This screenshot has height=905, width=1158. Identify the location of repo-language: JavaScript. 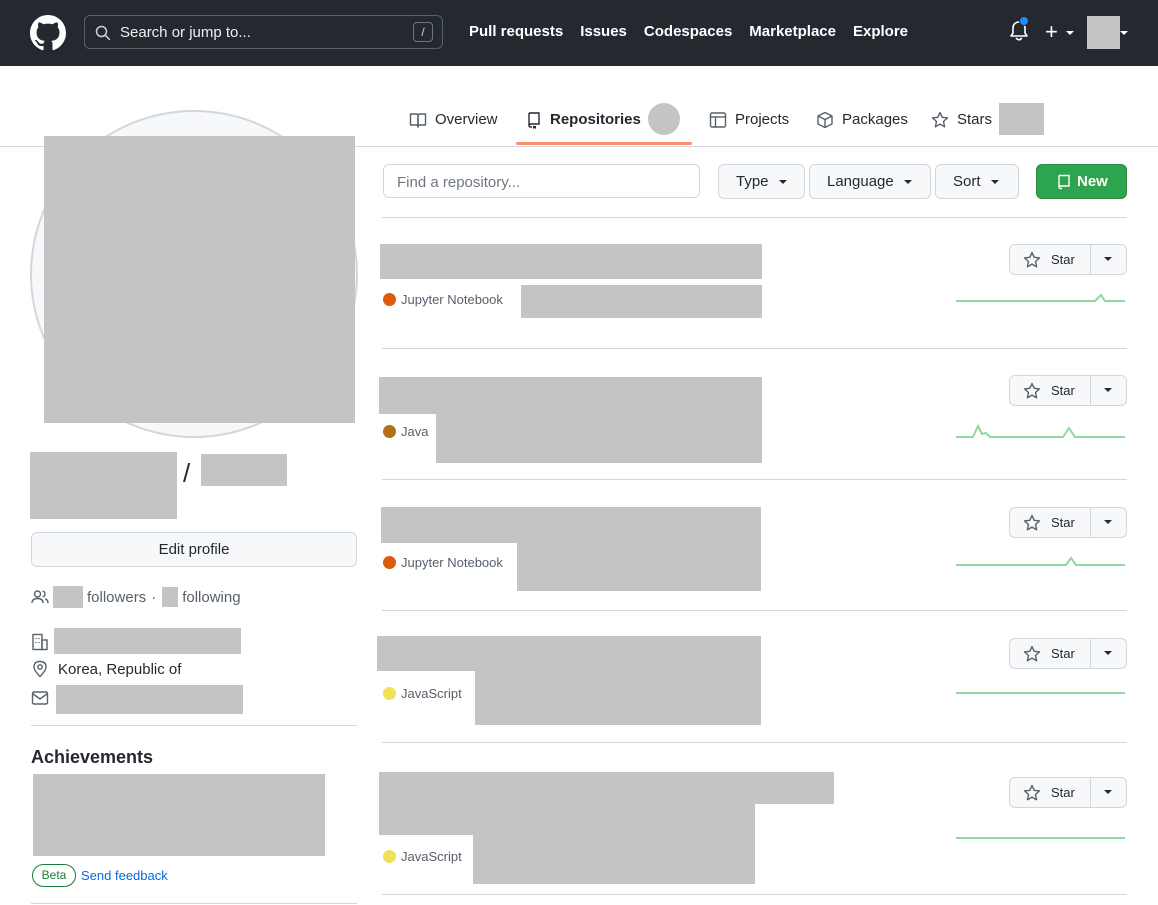
(422, 693).